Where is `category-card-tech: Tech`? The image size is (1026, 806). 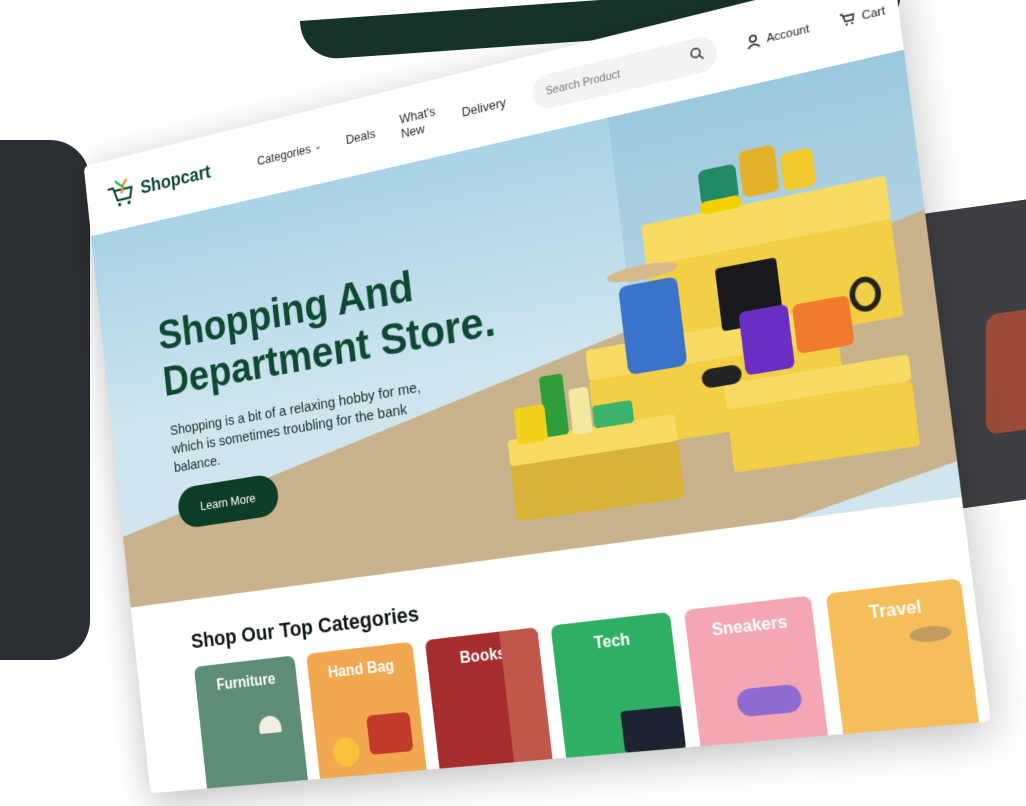 category-card-tech: Tech is located at coordinates (619, 695).